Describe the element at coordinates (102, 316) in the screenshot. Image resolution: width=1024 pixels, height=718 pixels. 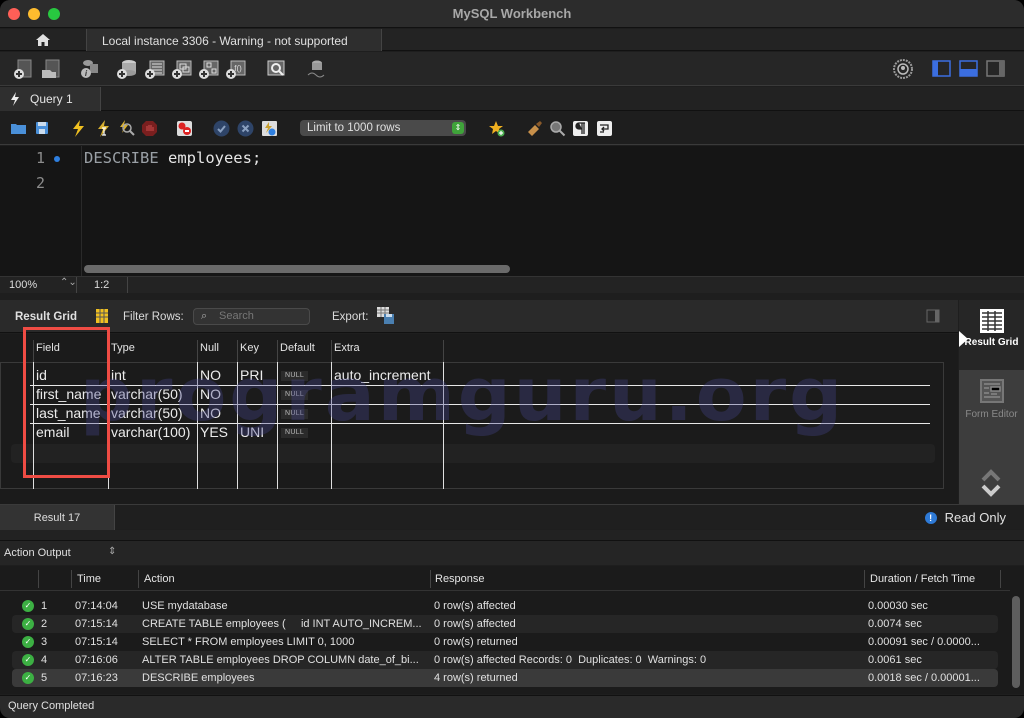
I see `grid-columns-icon` at that location.